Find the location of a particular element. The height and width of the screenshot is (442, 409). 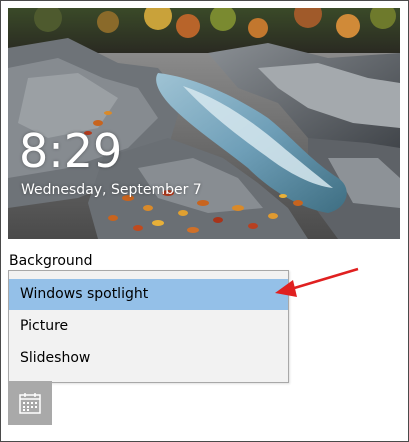

option-picture: Picture is located at coordinates (148, 326).